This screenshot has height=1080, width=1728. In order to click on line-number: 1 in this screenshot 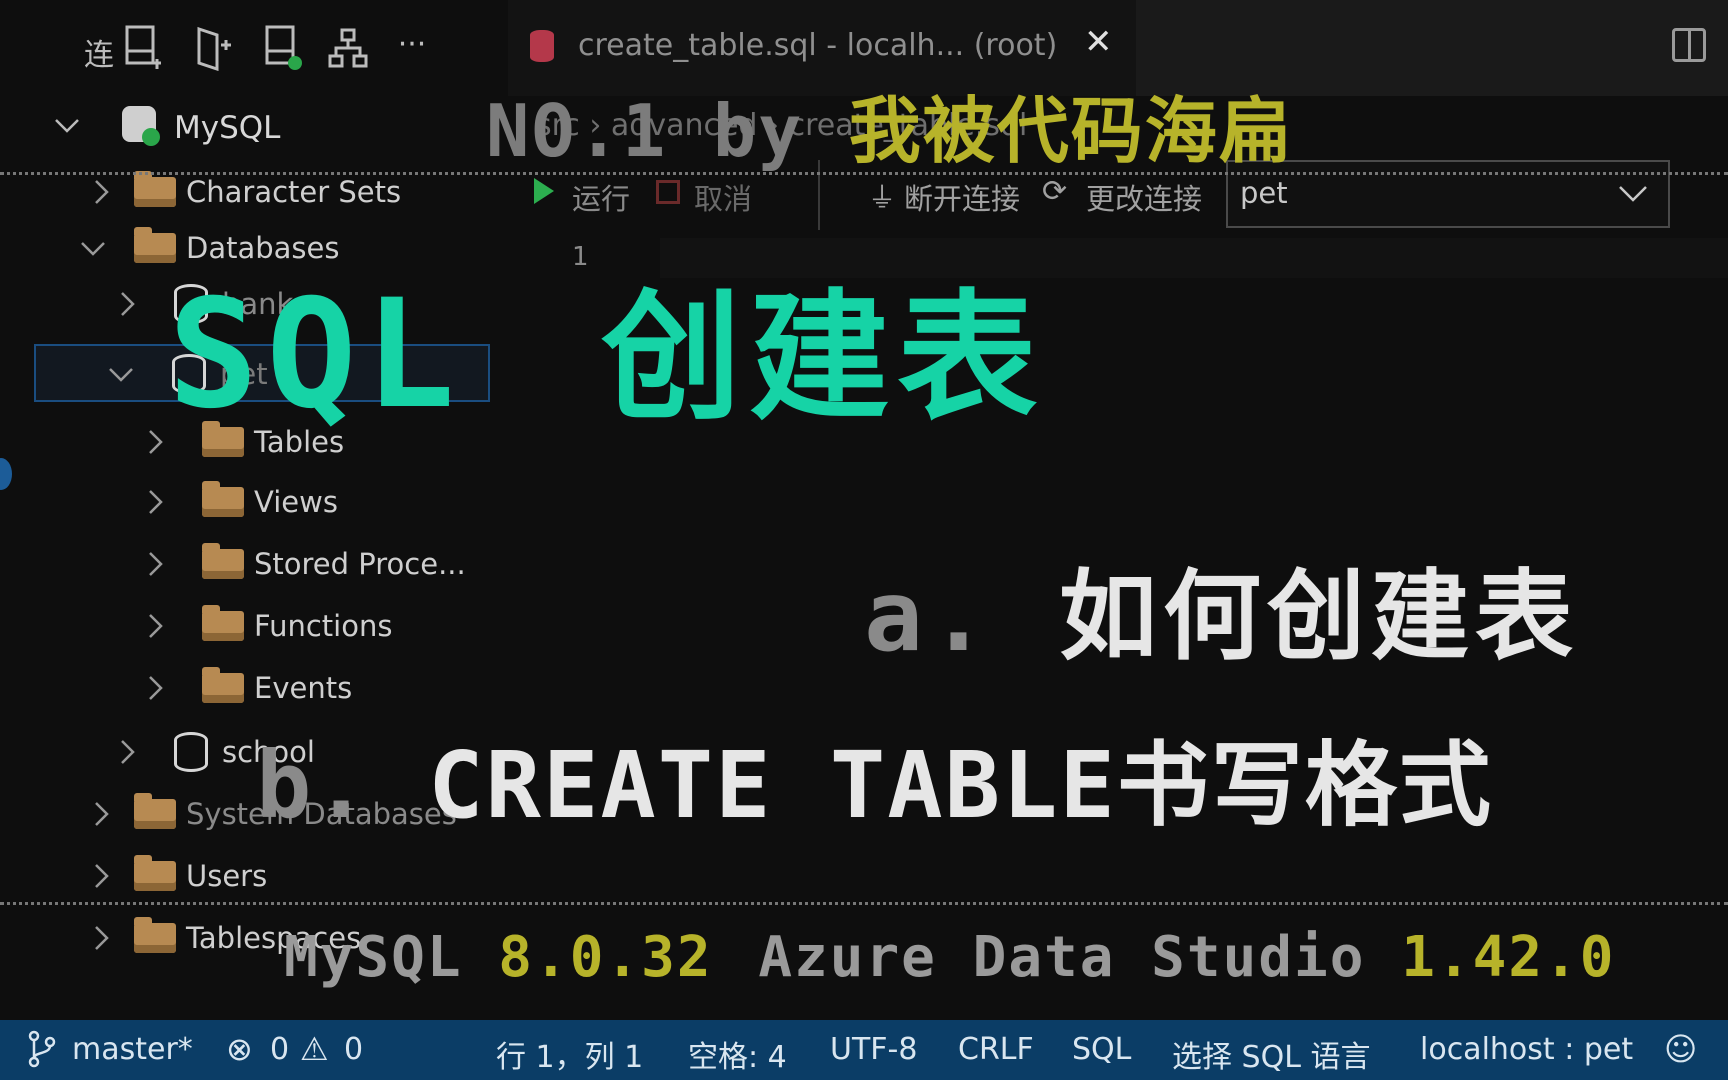, I will do `click(580, 257)`.